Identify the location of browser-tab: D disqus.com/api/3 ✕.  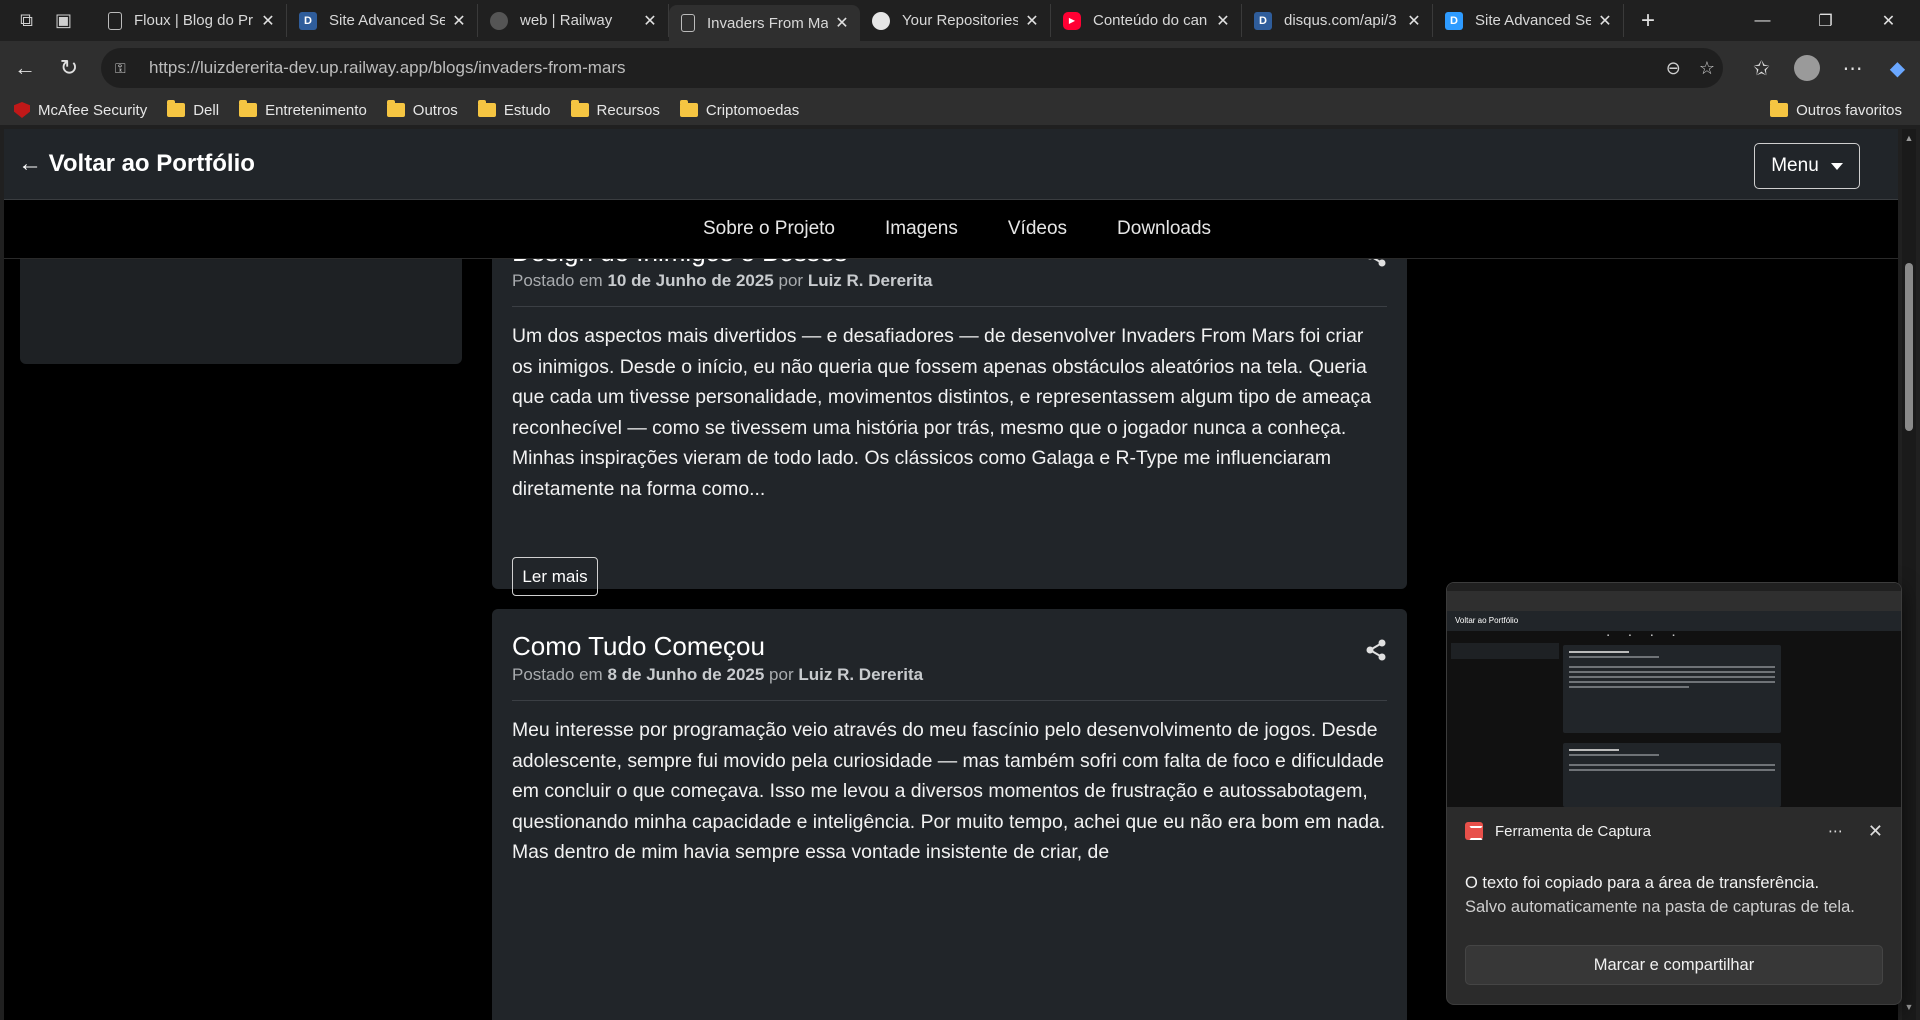
(1337, 20).